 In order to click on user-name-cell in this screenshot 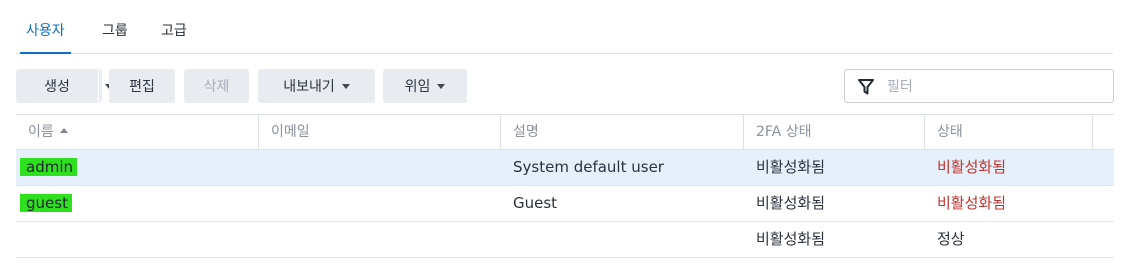, I will do `click(137, 239)`.